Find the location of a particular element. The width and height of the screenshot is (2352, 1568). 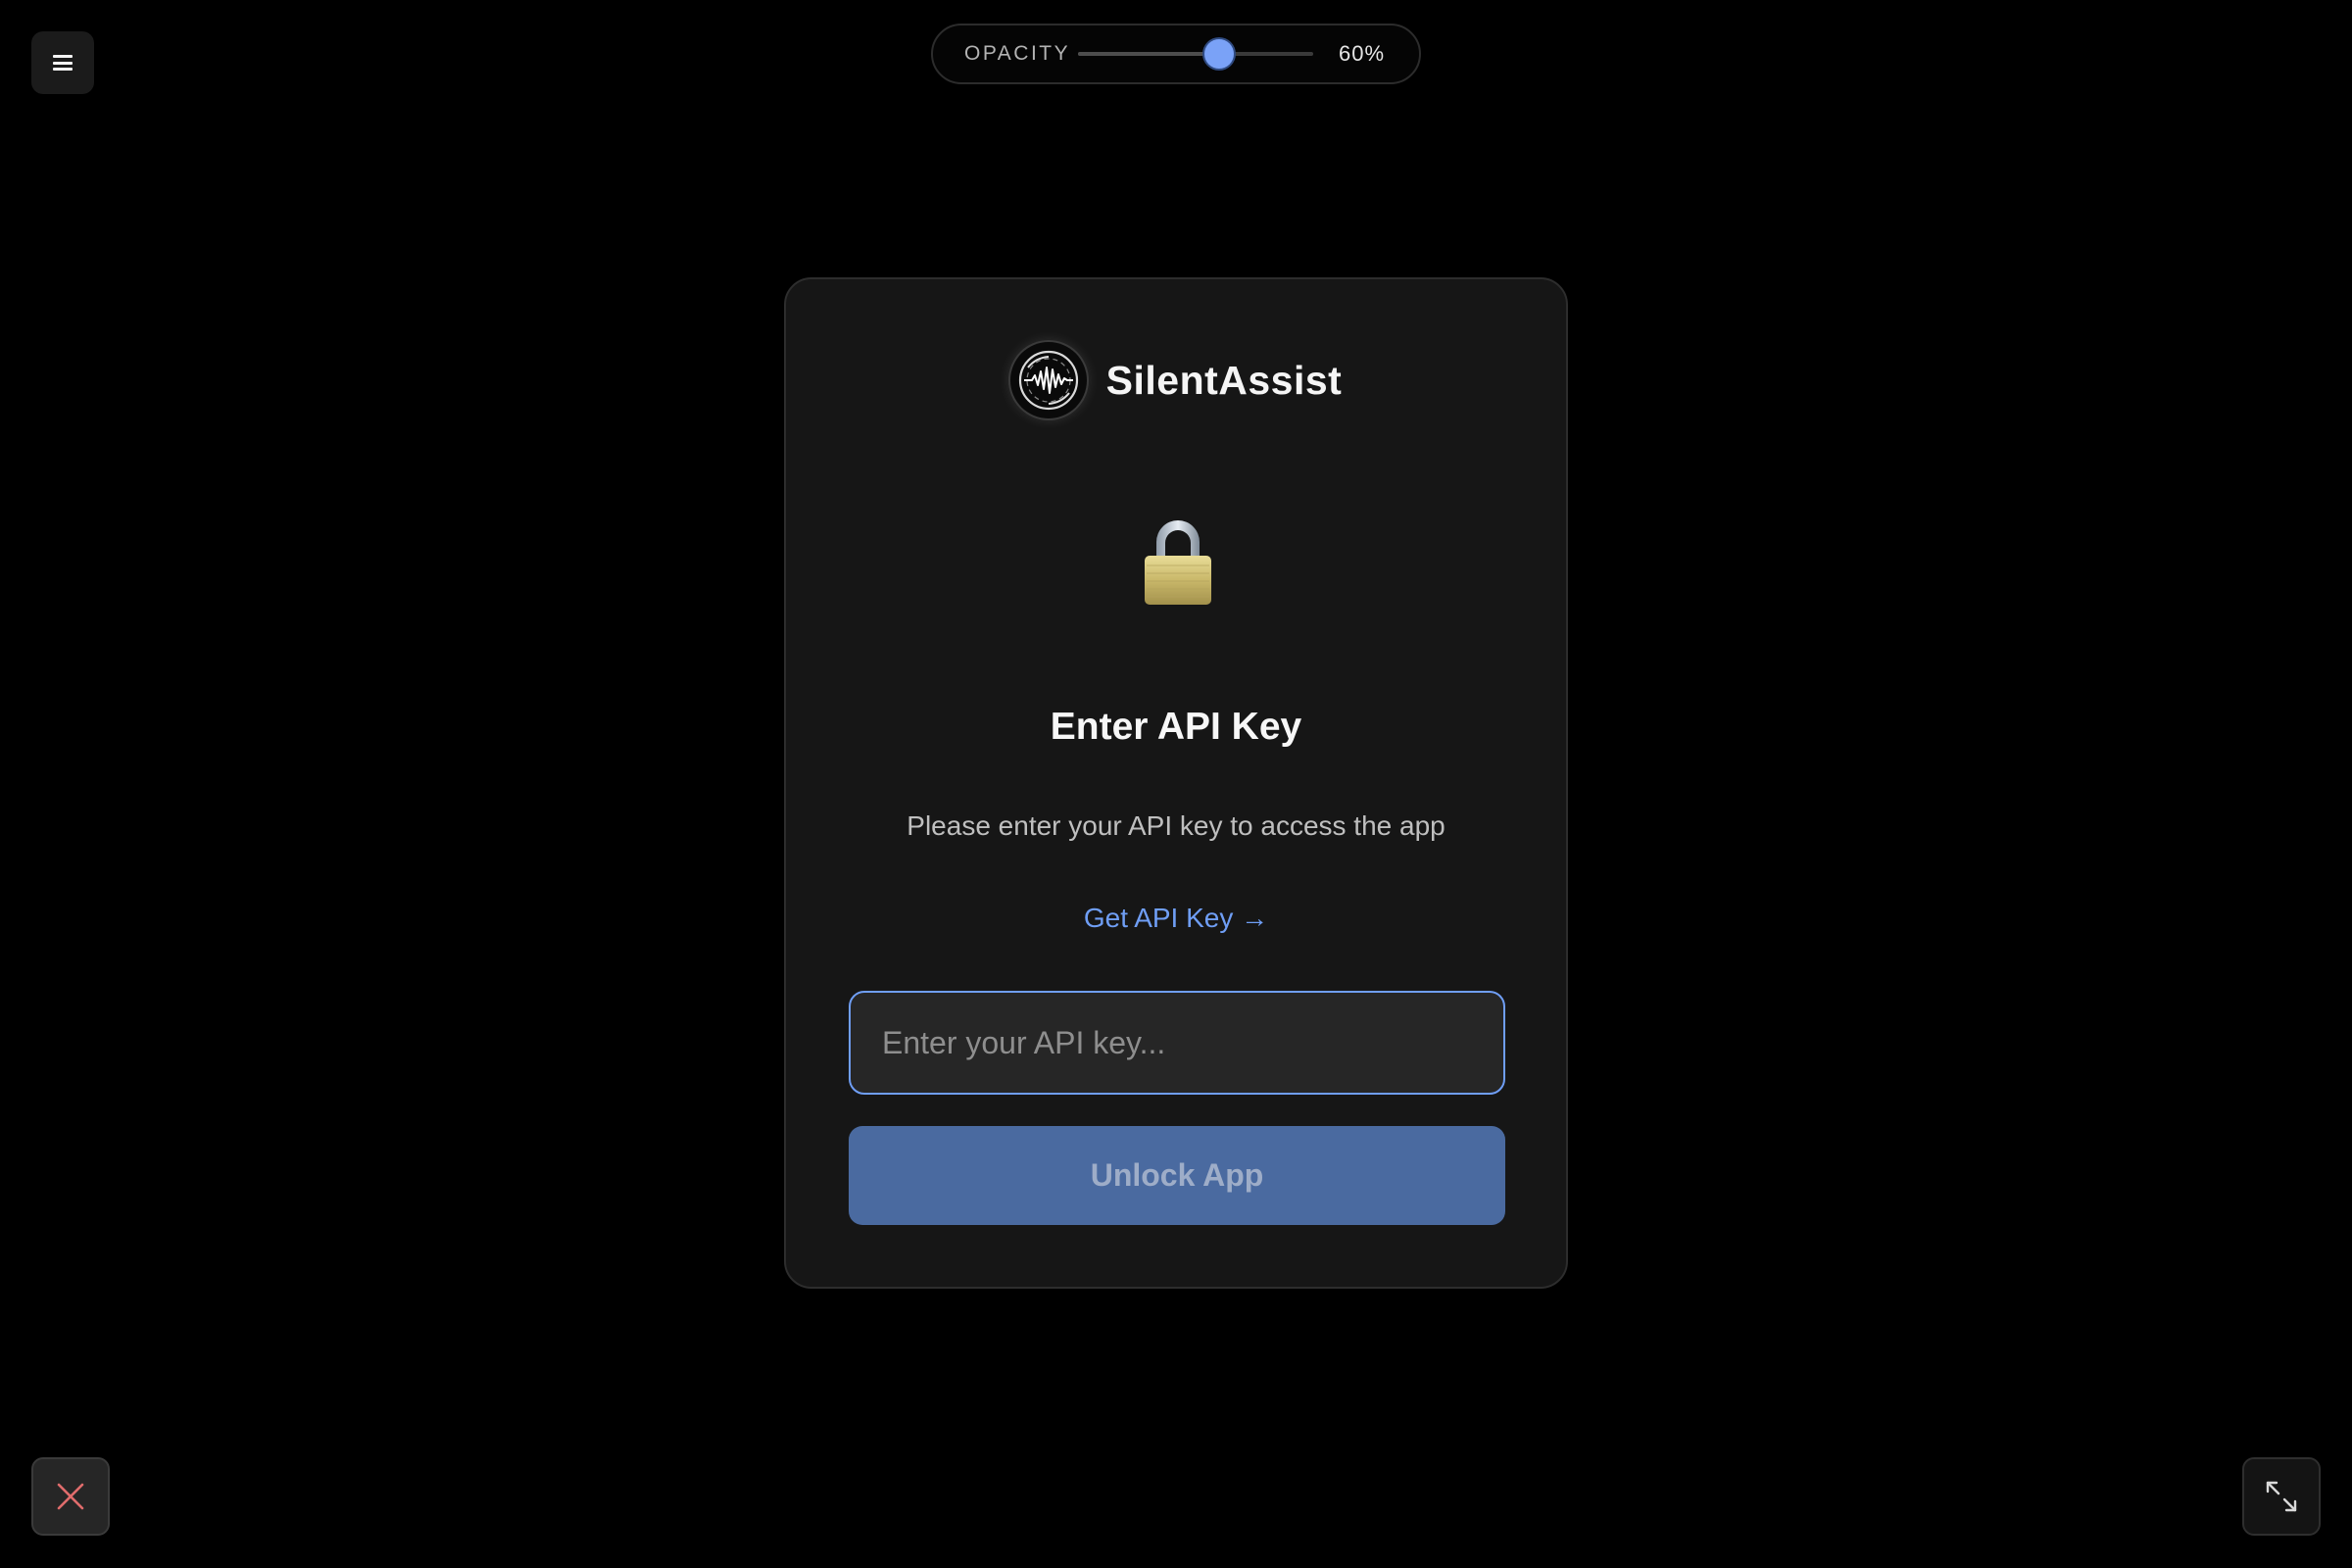

opacity-control: OPACITY 60% is located at coordinates (1176, 54).